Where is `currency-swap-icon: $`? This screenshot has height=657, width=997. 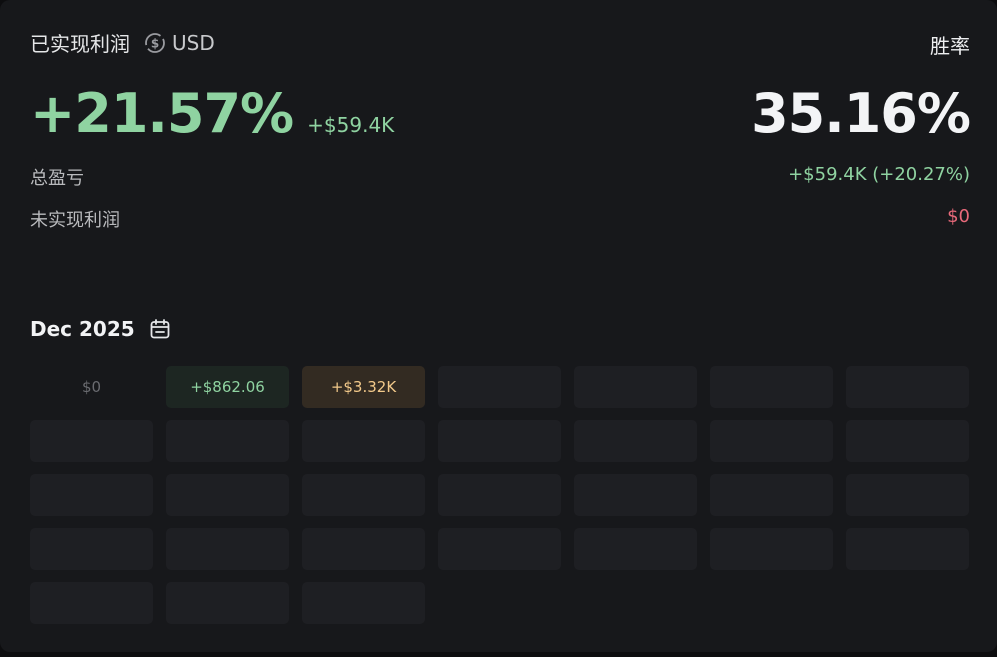 currency-swap-icon: $ is located at coordinates (155, 42).